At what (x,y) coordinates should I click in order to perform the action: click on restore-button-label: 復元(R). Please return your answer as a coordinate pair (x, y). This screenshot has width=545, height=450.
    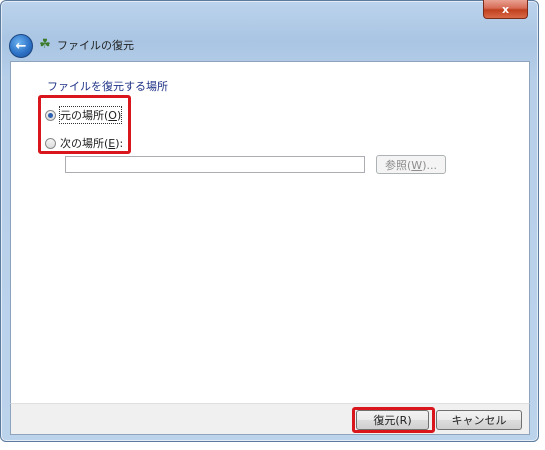
    Looking at the image, I should click on (392, 420).